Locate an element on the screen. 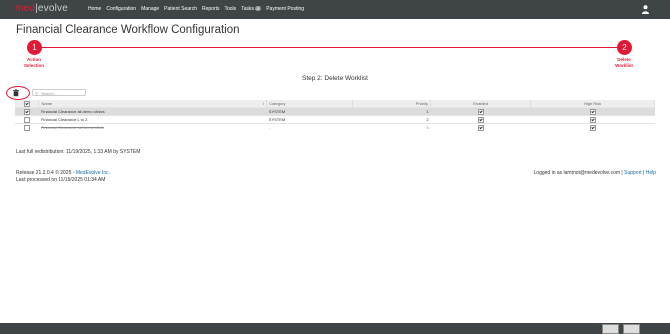 This screenshot has height=334, width=670. column-header-name-label: Name is located at coordinates (47, 103).